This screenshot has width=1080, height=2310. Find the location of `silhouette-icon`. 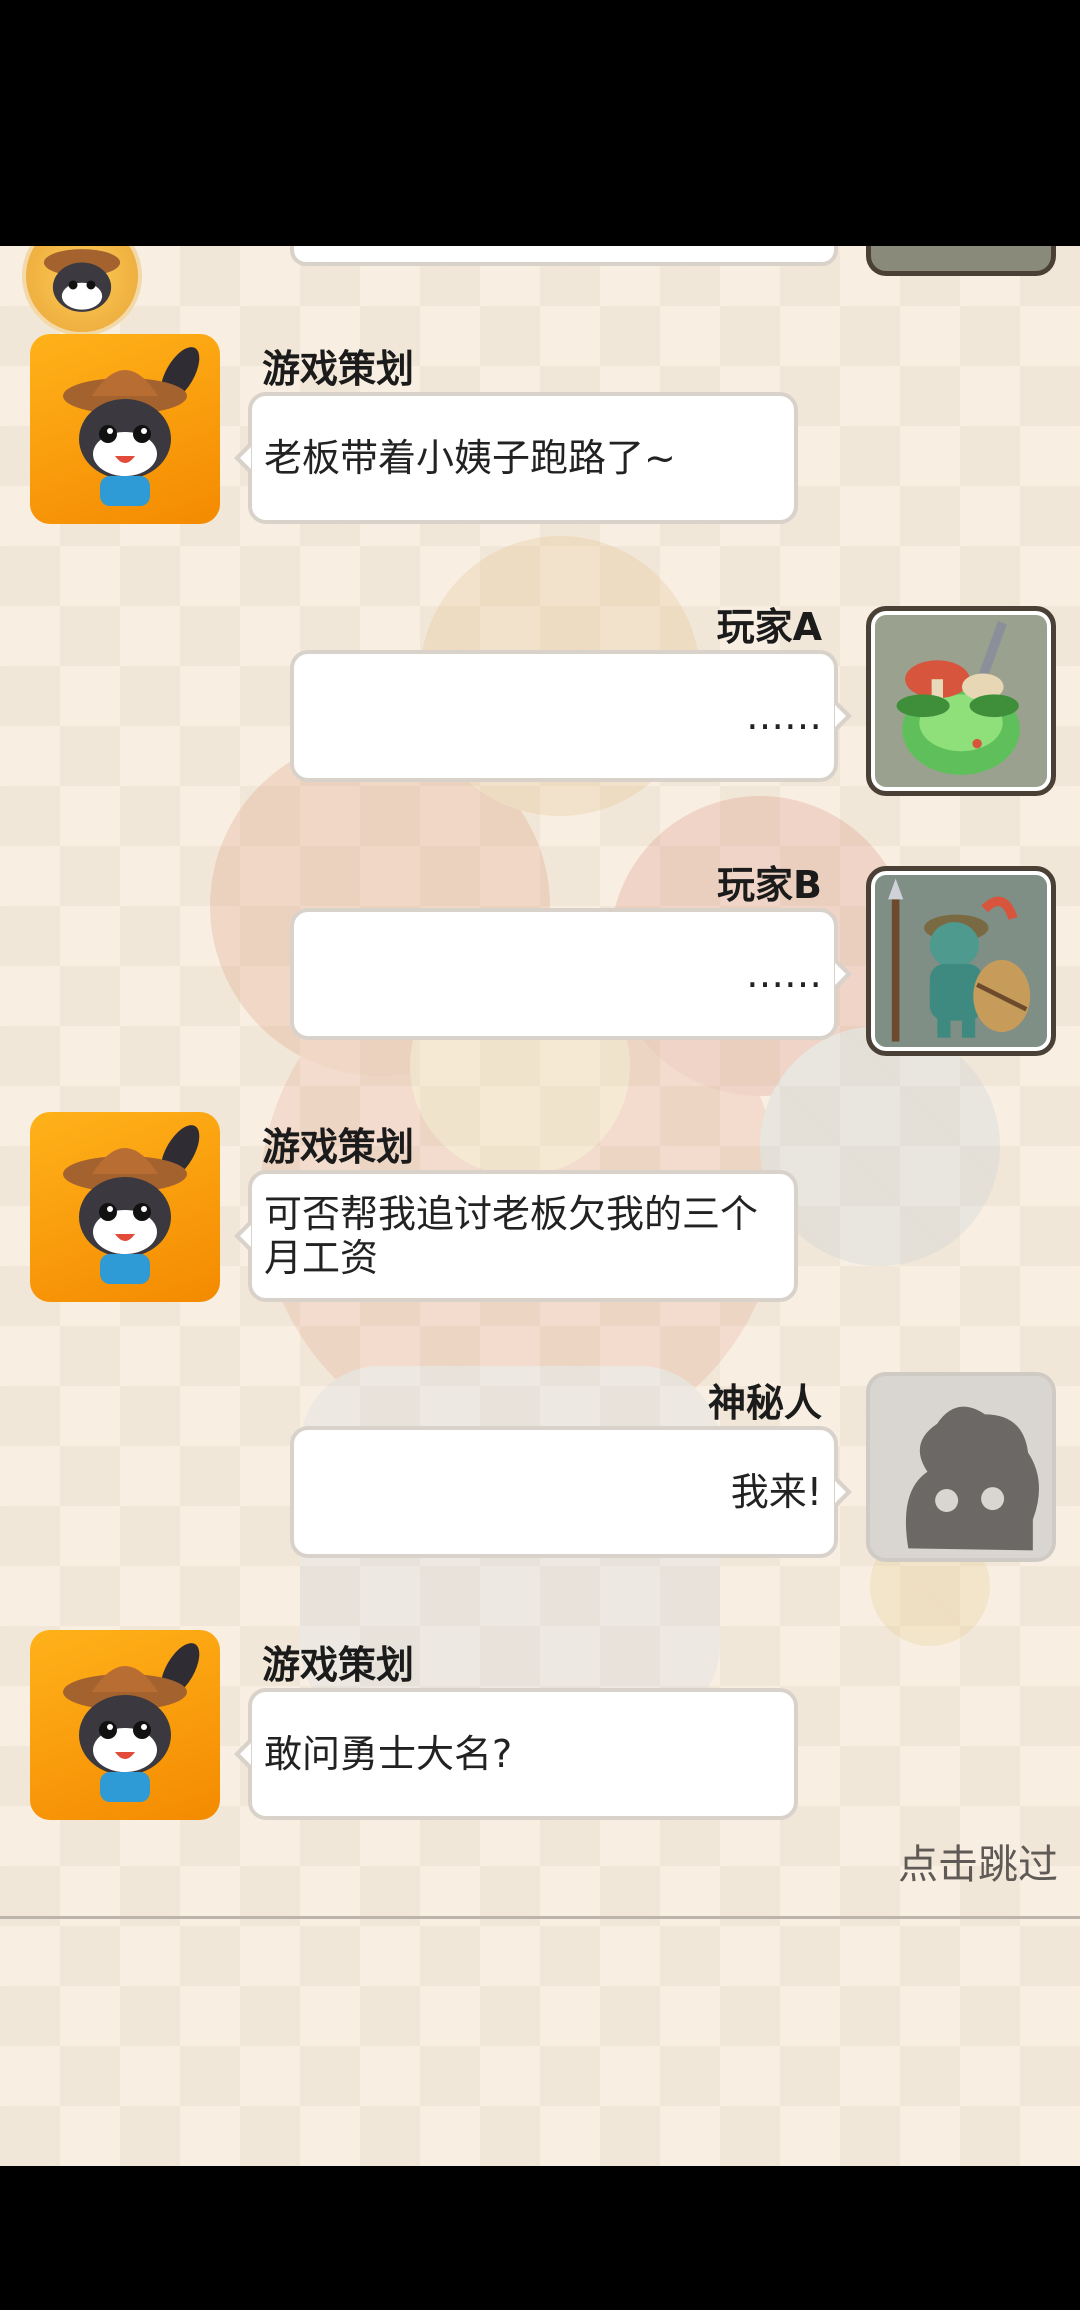

silhouette-icon is located at coordinates (972, 1478).